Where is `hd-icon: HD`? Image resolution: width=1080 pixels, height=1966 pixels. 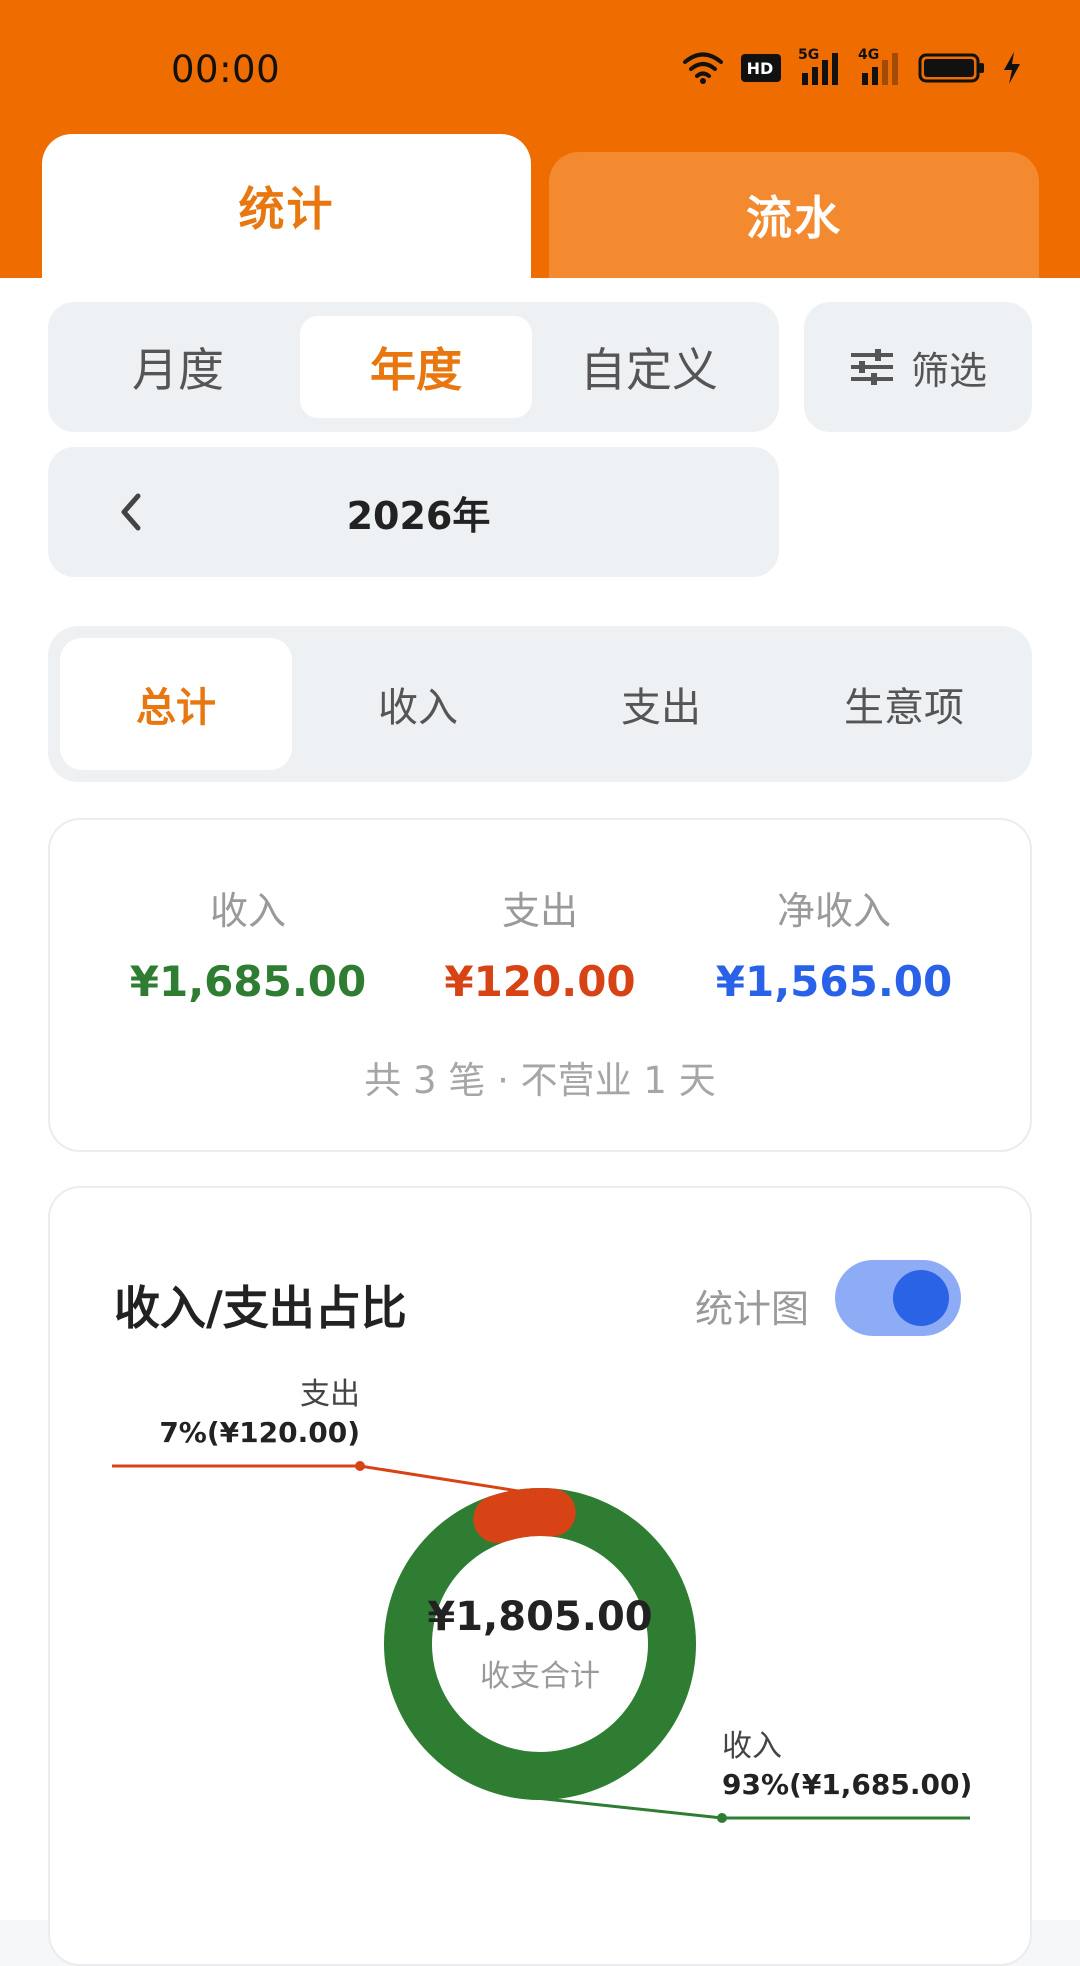 hd-icon: HD is located at coordinates (761, 68).